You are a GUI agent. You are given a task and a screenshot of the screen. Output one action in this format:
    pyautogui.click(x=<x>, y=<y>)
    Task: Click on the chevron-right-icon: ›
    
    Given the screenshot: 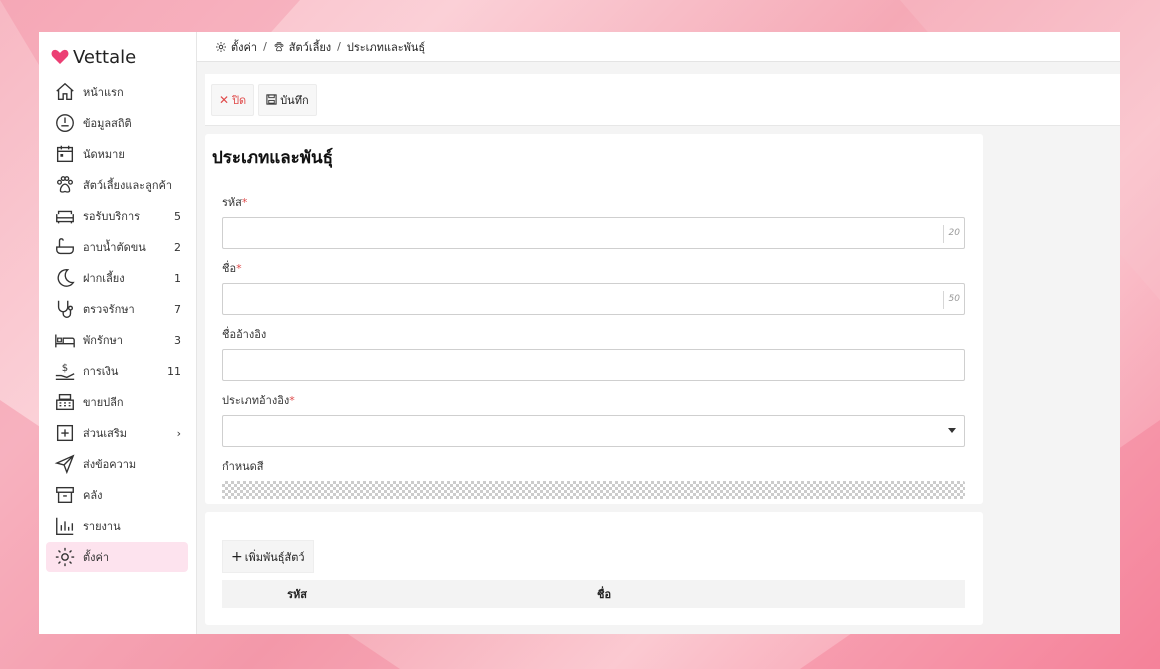 What is the action you would take?
    pyautogui.click(x=178, y=433)
    